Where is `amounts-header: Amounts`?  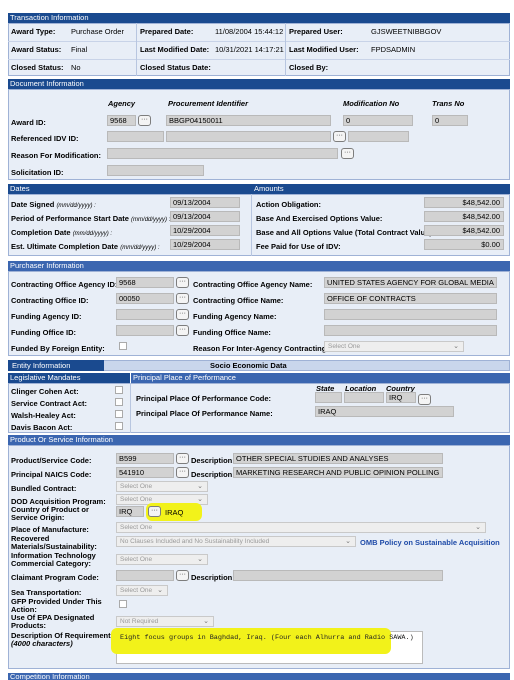
amounts-header: Amounts is located at coordinates (381, 189).